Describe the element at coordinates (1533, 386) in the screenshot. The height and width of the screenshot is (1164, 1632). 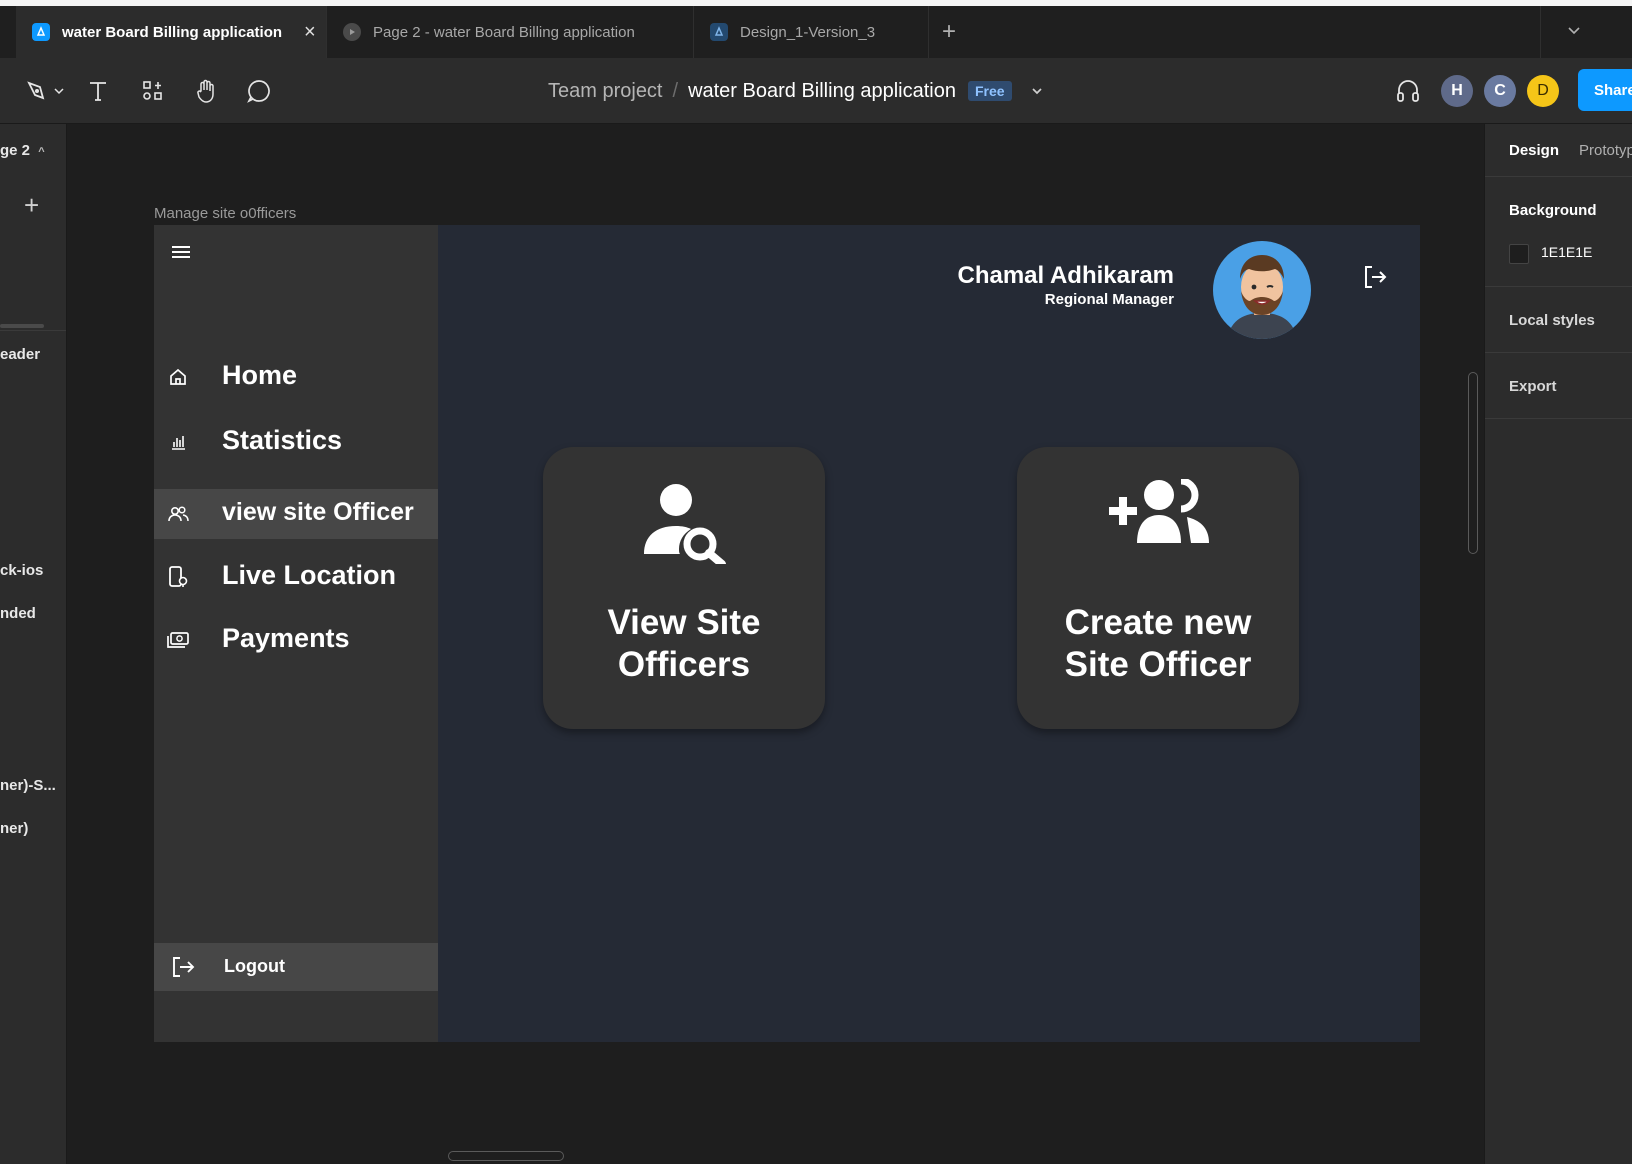
I see `export-label: Export` at that location.